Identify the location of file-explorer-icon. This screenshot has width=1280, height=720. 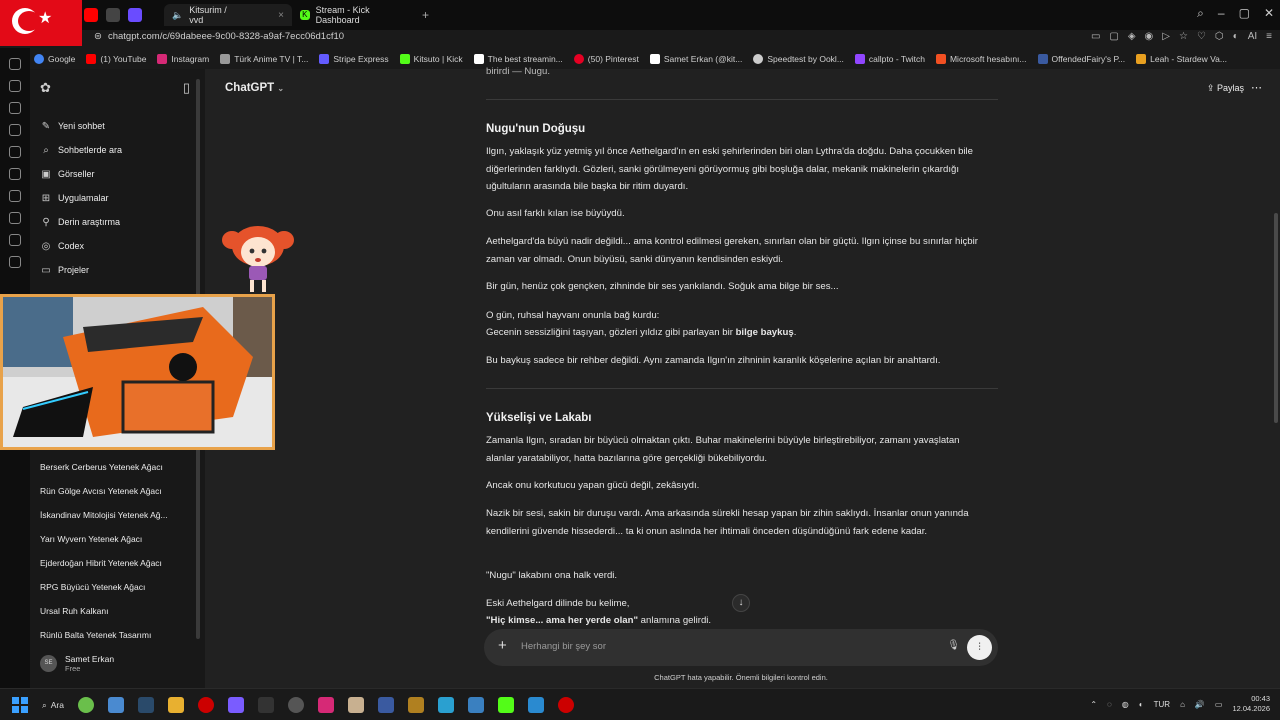
(176, 705).